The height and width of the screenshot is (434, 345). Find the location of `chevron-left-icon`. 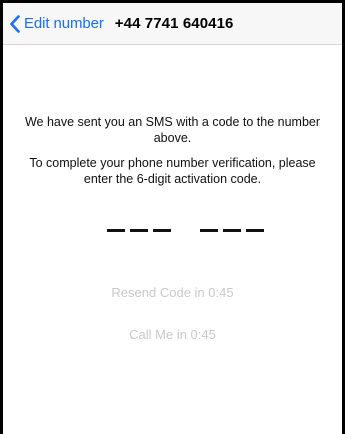

chevron-left-icon is located at coordinates (15, 23).